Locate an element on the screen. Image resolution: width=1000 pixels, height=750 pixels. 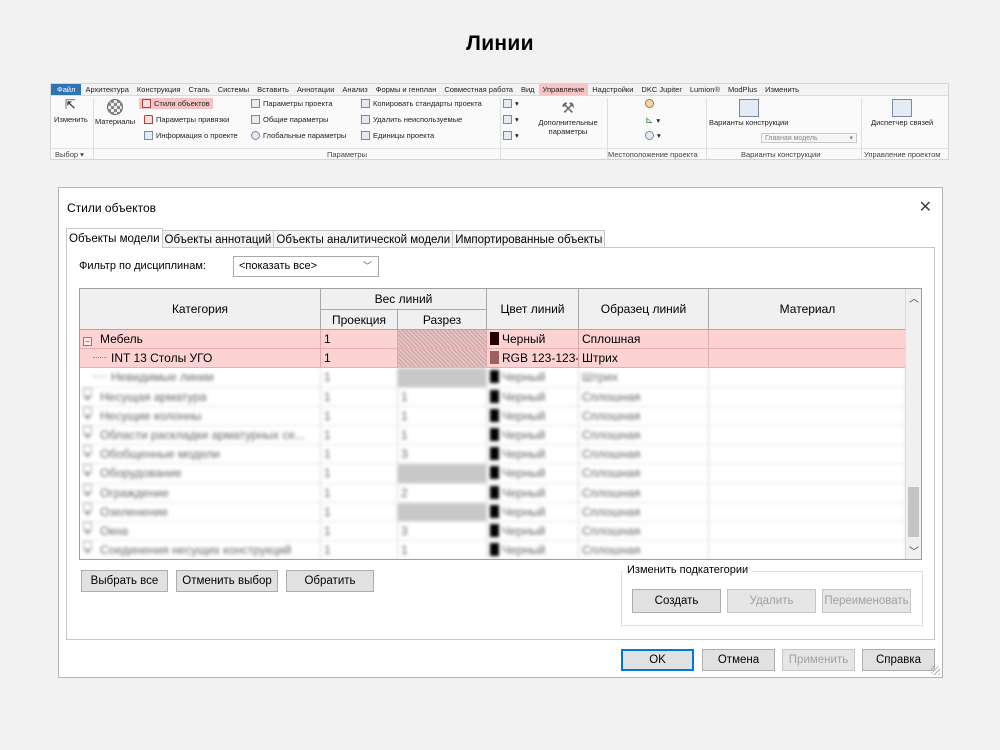
coordinates-button: ⊾ ▾ is located at coordinates (652, 120).